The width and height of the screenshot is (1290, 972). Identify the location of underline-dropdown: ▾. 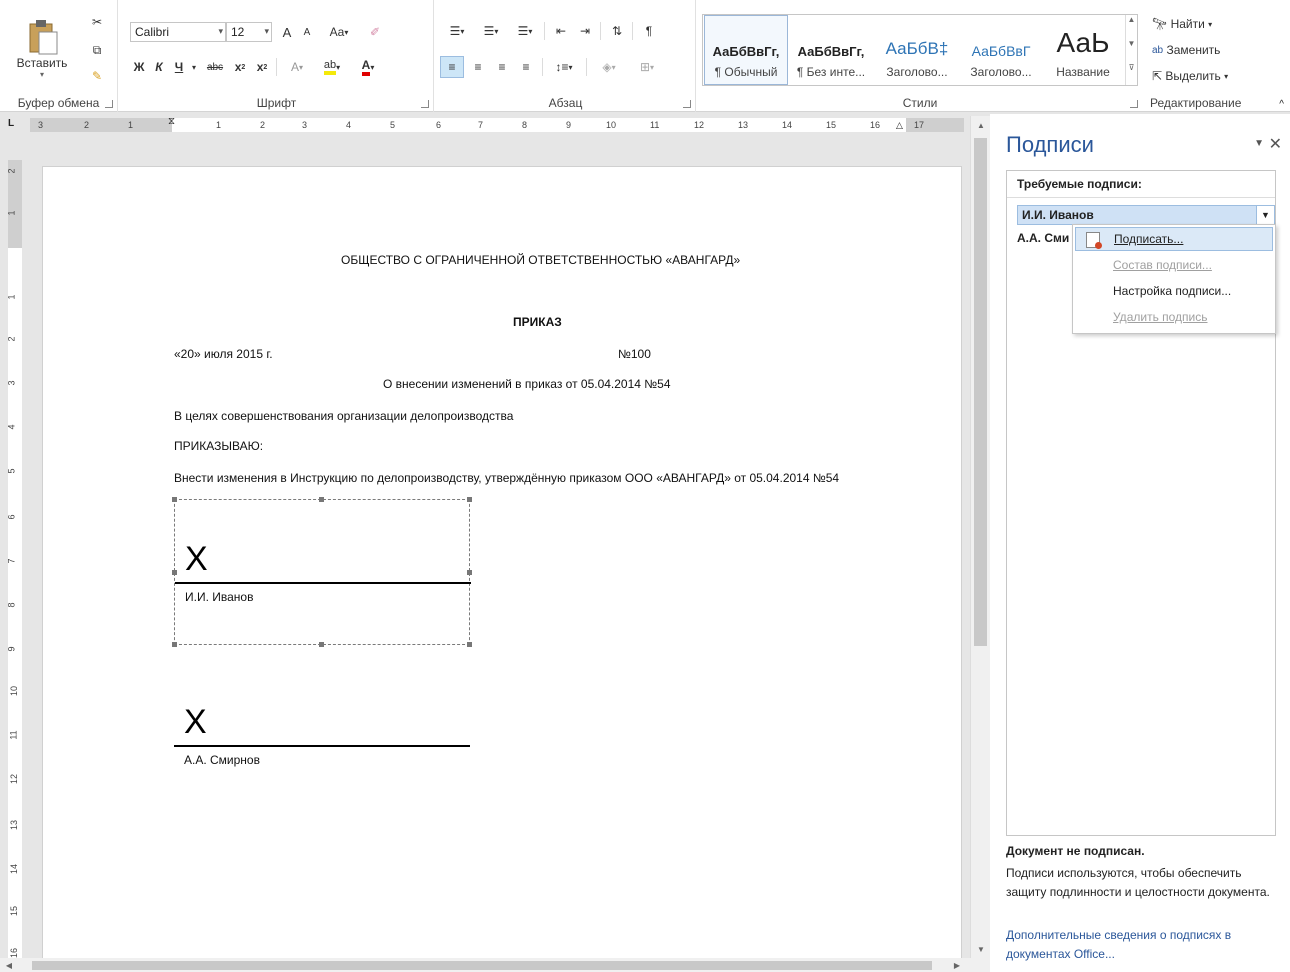
(194, 67).